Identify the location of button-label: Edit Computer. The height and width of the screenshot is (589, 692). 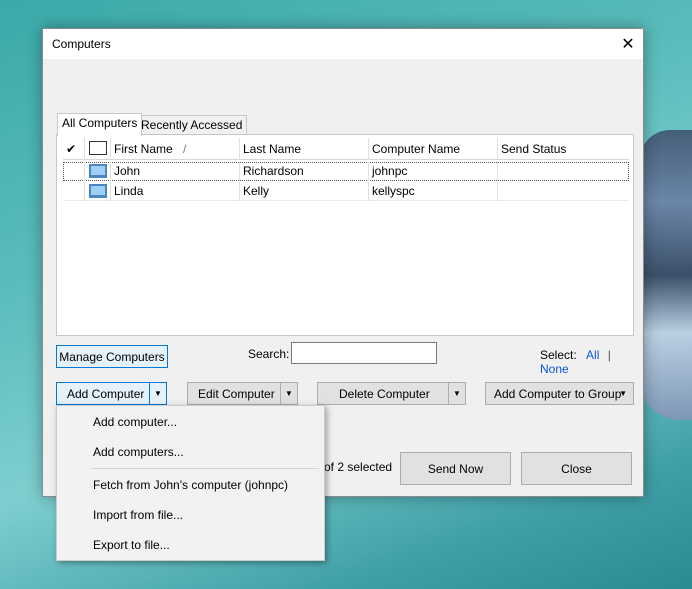
(236, 393).